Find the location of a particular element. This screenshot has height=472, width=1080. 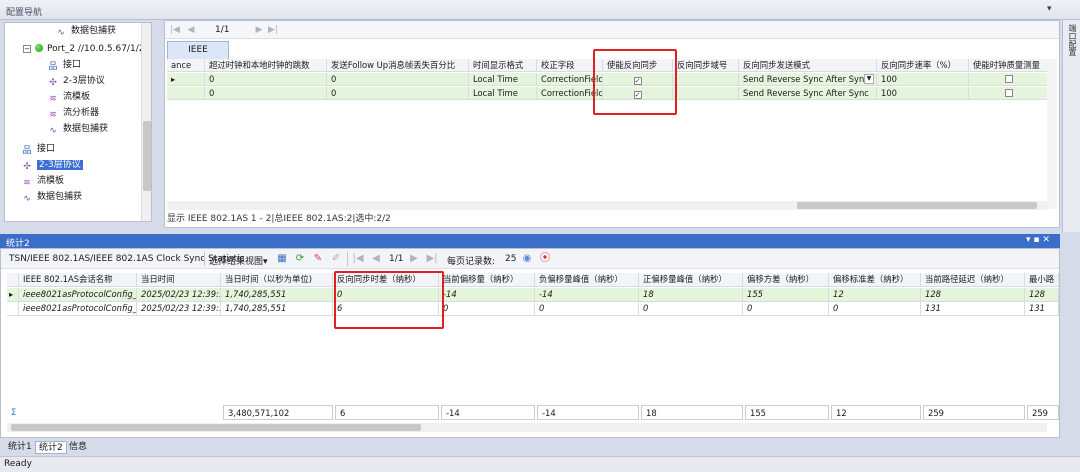

collapse-icon: − is located at coordinates (27, 49).